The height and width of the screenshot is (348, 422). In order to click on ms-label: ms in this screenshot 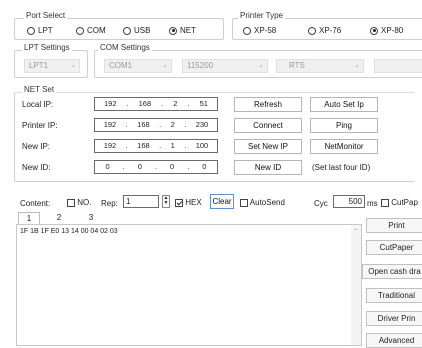, I will do `click(372, 203)`.